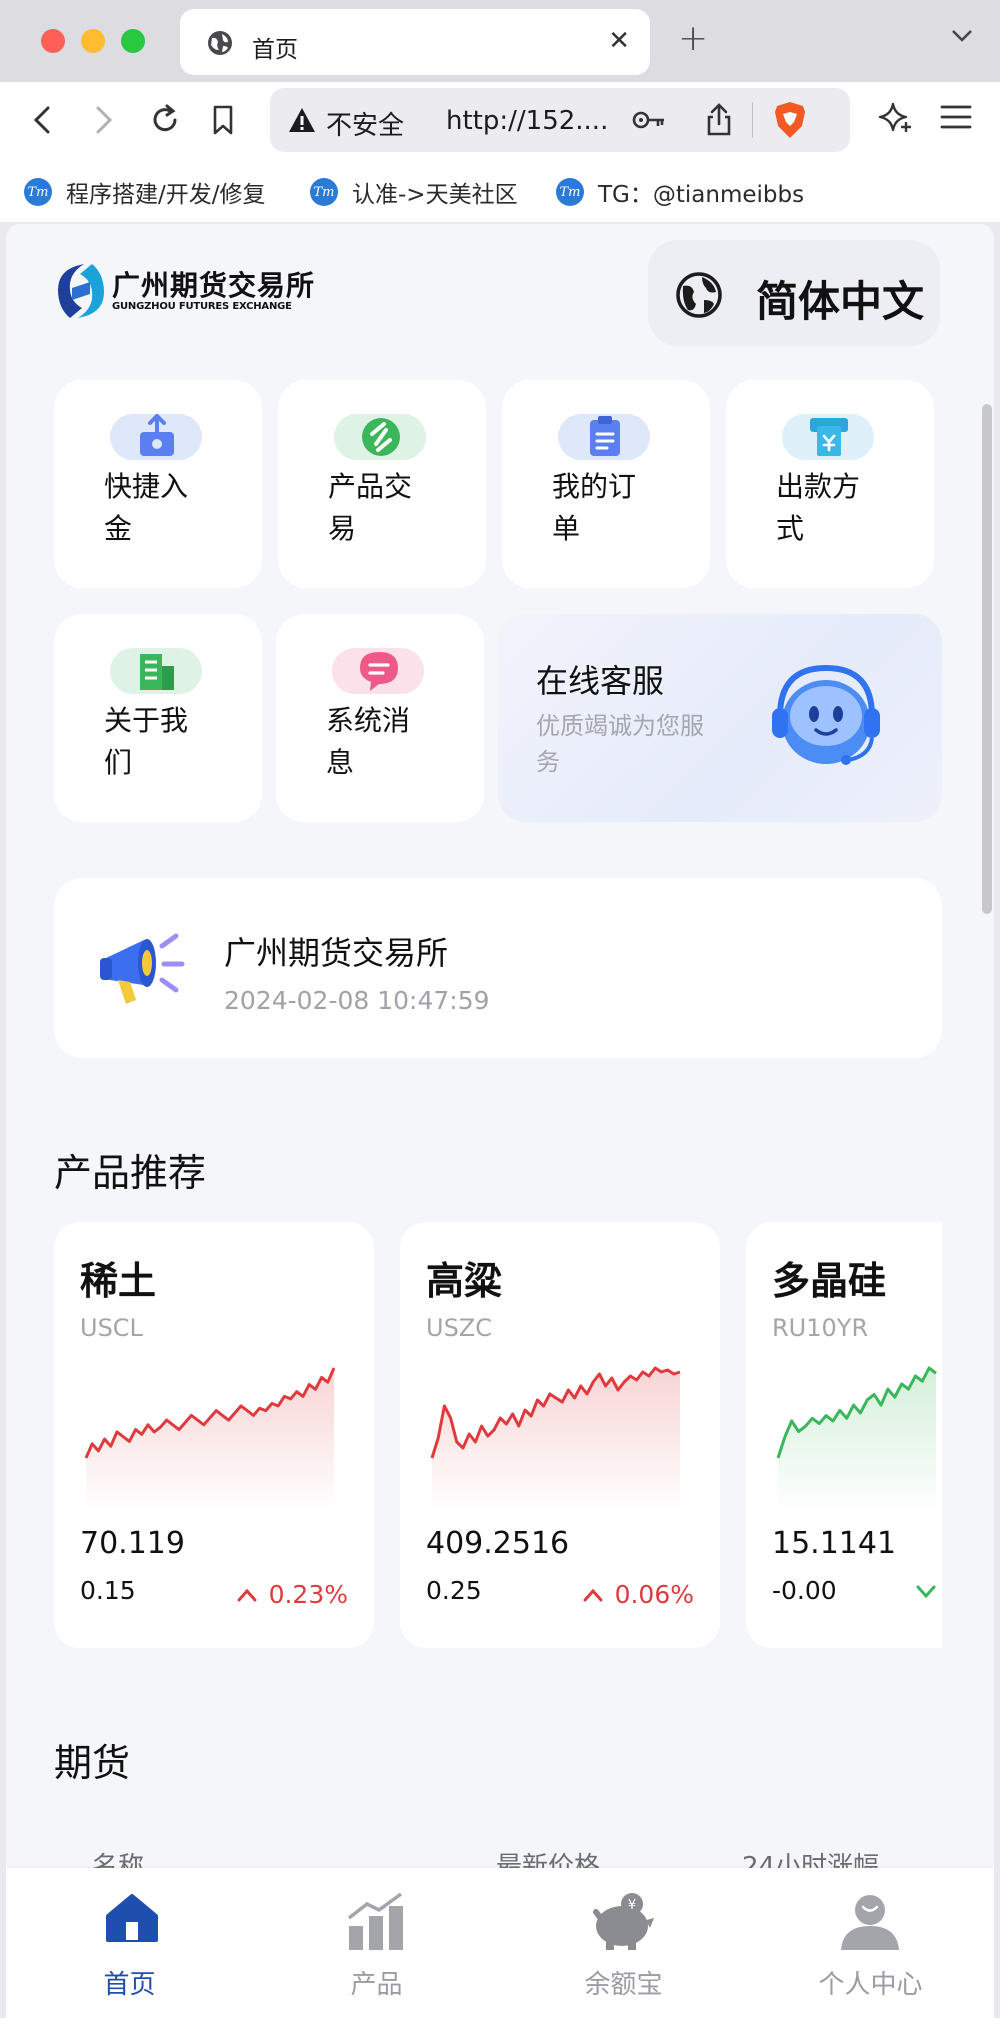  I want to click on product-price: 15.1141, so click(834, 1543).